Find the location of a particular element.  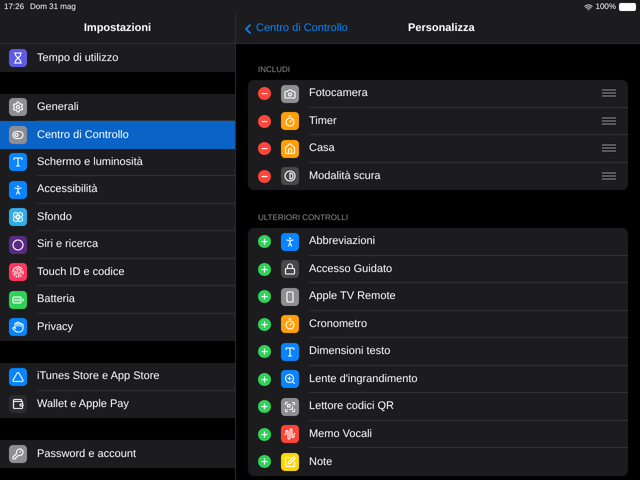

control-label: Timer is located at coordinates (323, 121).